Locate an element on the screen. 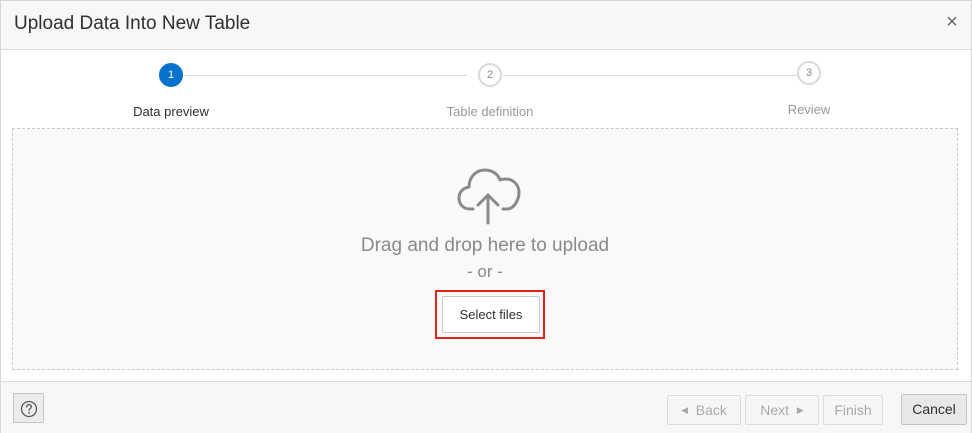  close-icon: × is located at coordinates (952, 22).